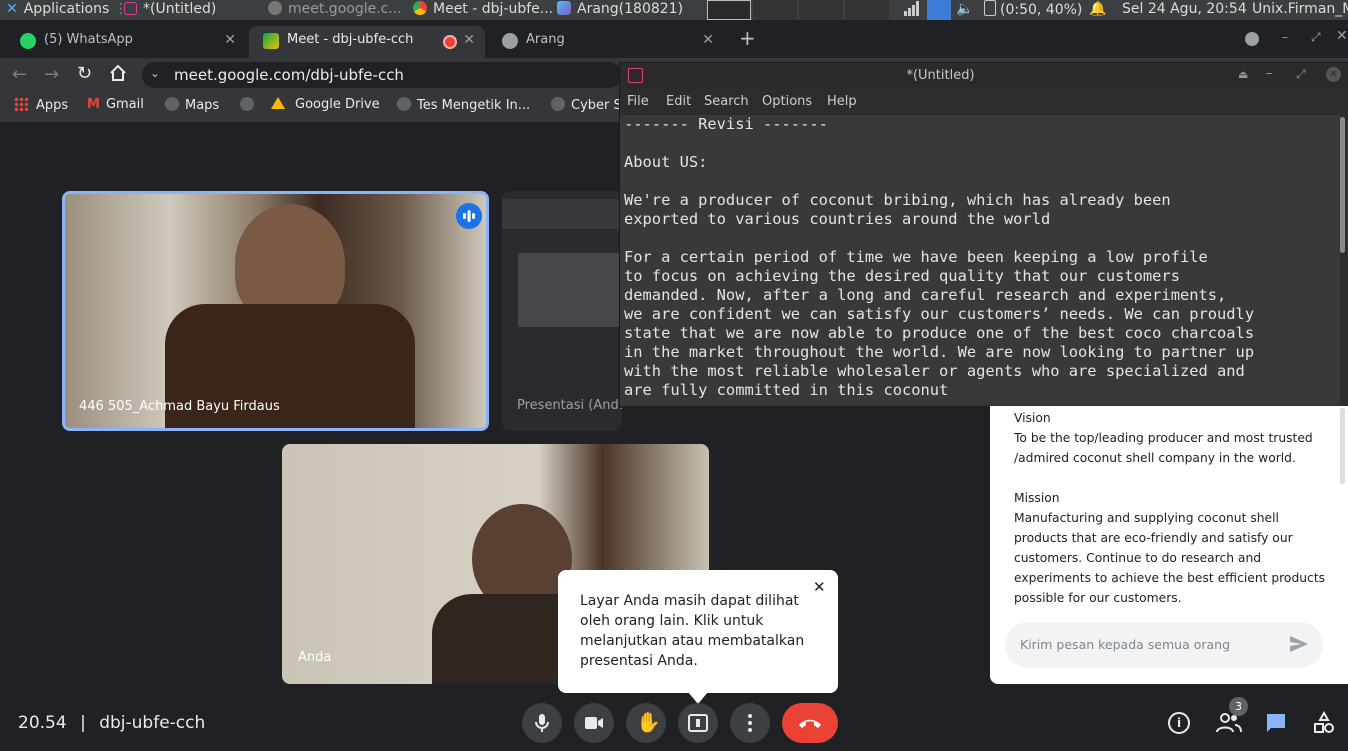  What do you see at coordinates (289, 75) in the screenshot?
I see `url-text: meet.google.com/dbj-ubfe-cch` at bounding box center [289, 75].